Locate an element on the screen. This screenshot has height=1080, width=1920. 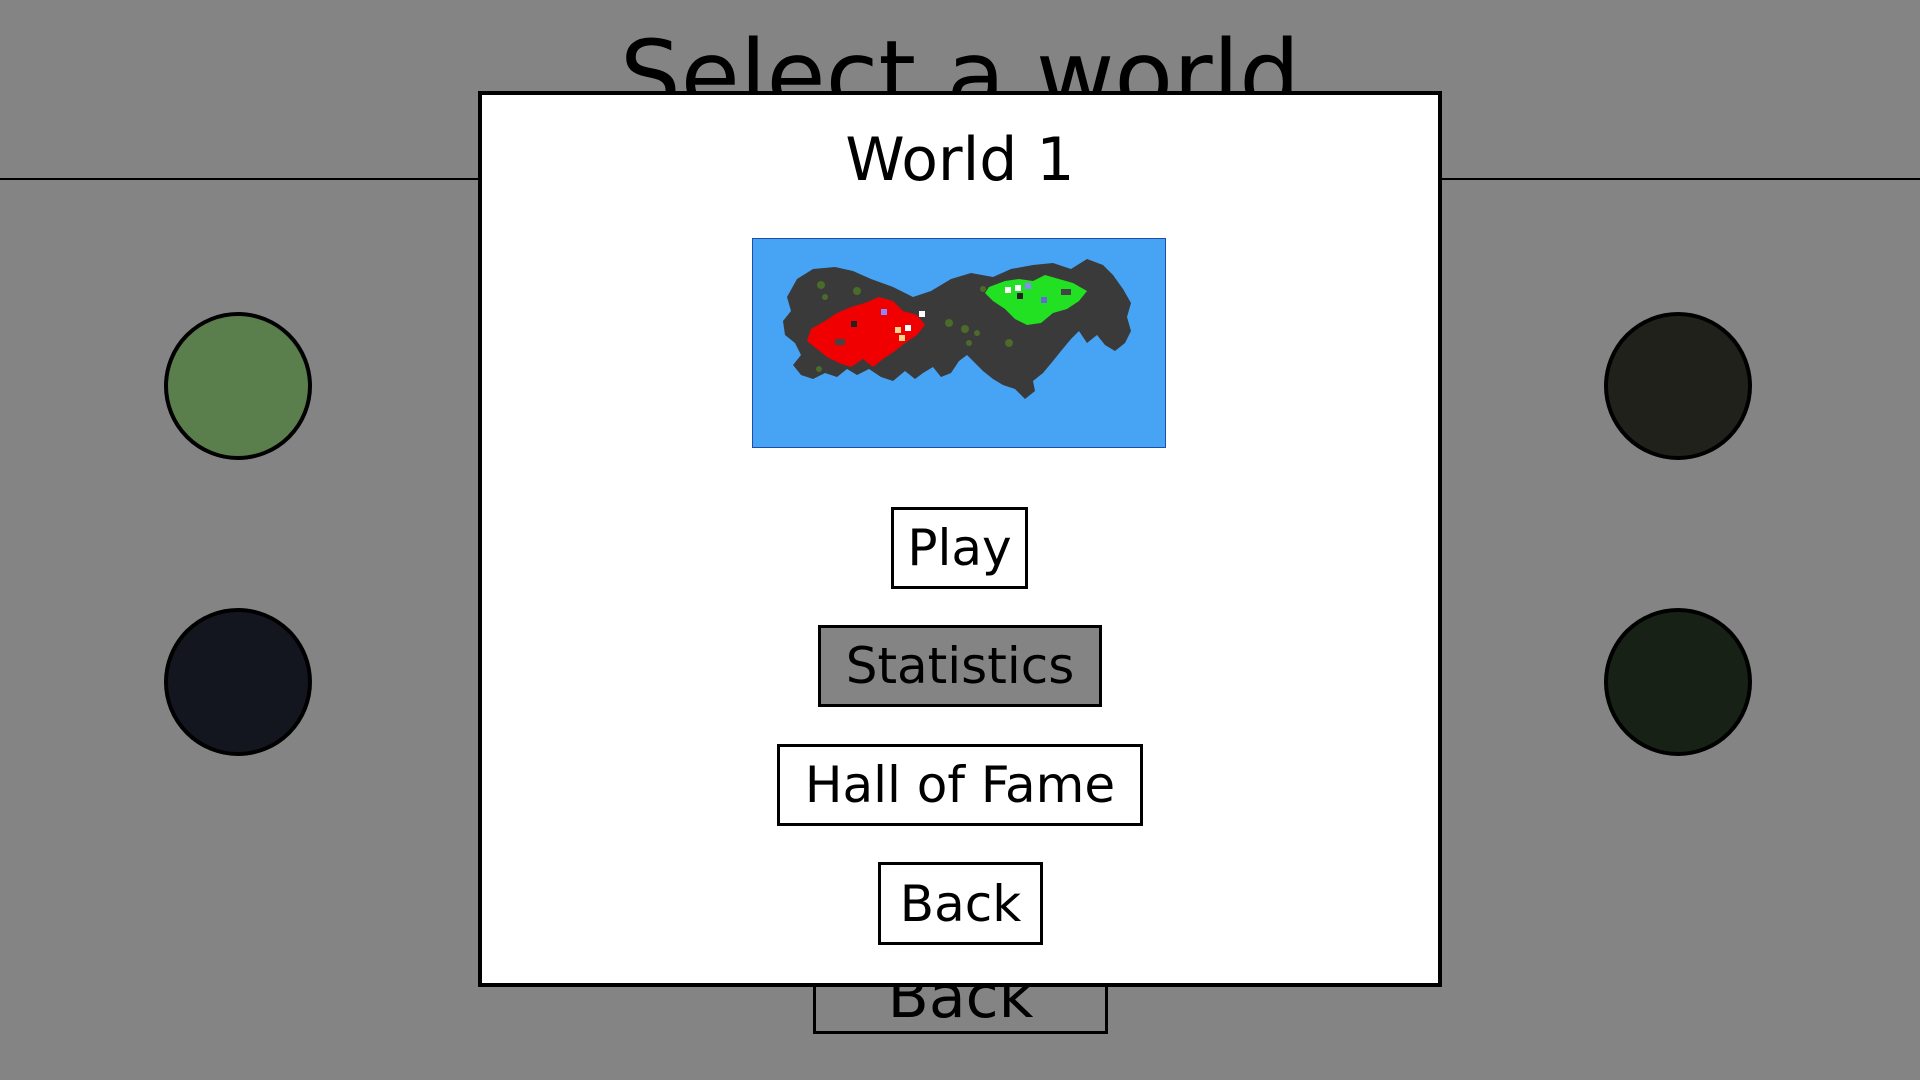
back-button: Back is located at coordinates (960, 903).